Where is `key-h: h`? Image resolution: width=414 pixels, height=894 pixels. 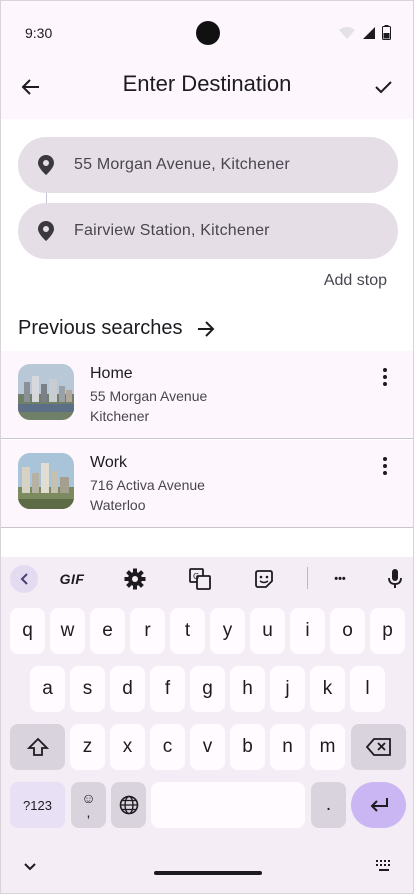 key-h: h is located at coordinates (247, 689).